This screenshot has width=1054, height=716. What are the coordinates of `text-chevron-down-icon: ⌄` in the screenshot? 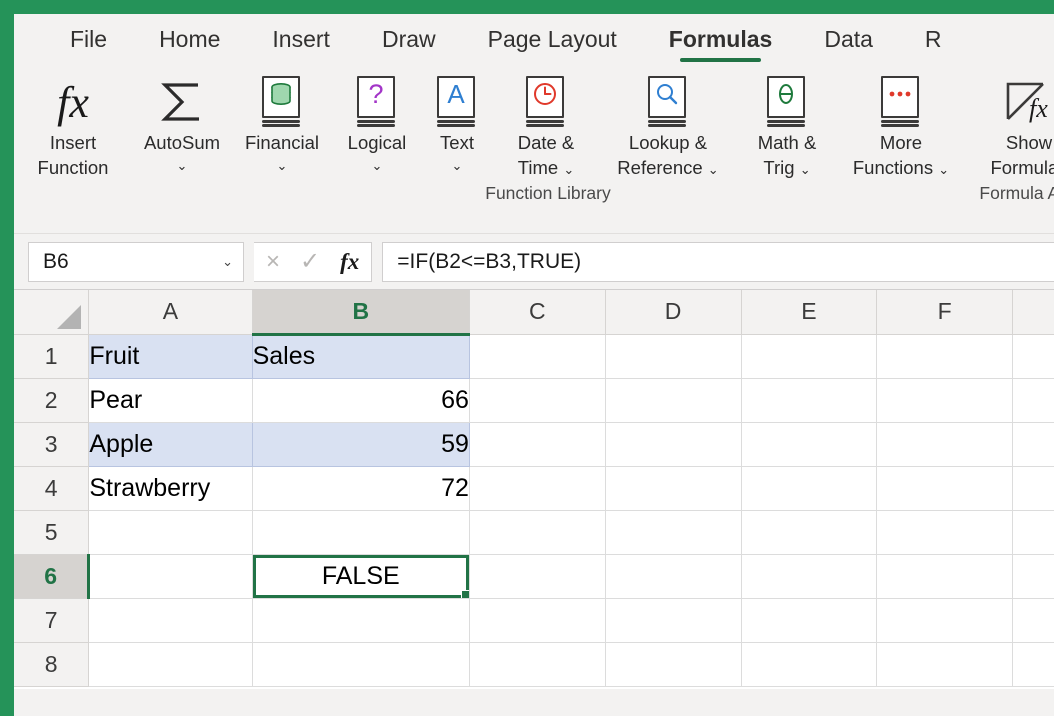 It's located at (457, 166).